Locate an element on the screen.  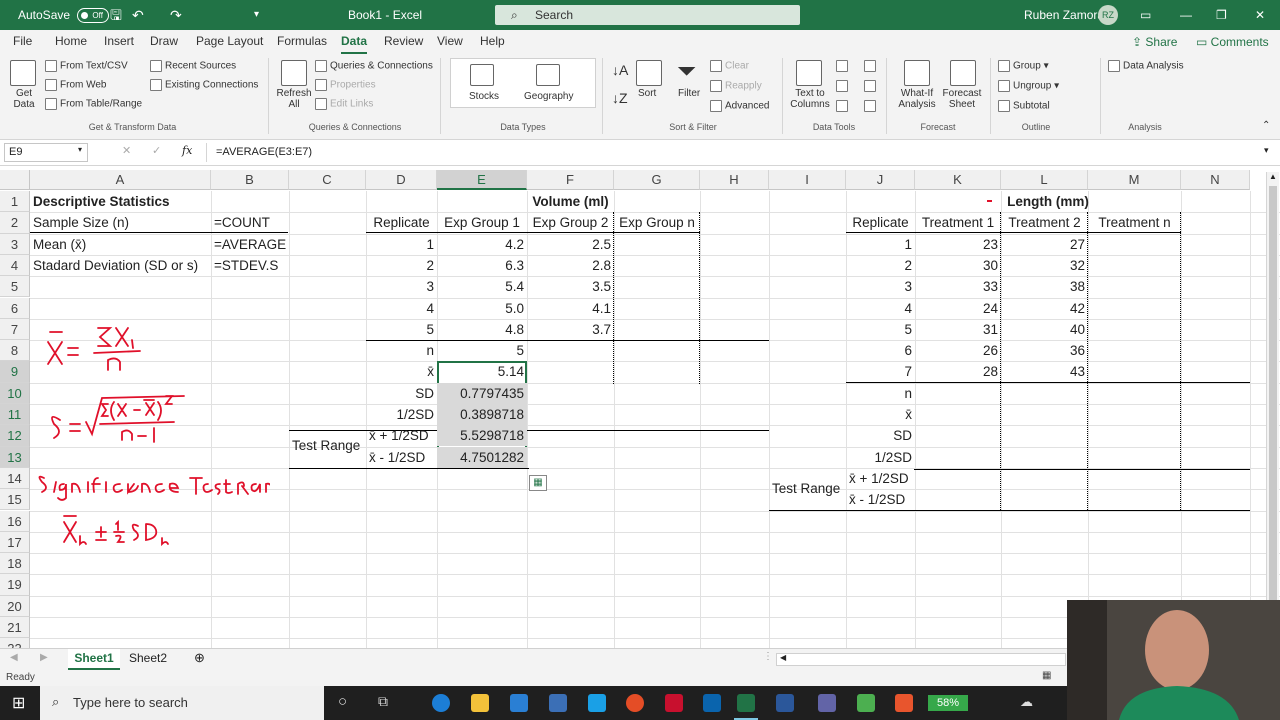
ungroup-button: Ungroup ▾ is located at coordinates (1028, 86).